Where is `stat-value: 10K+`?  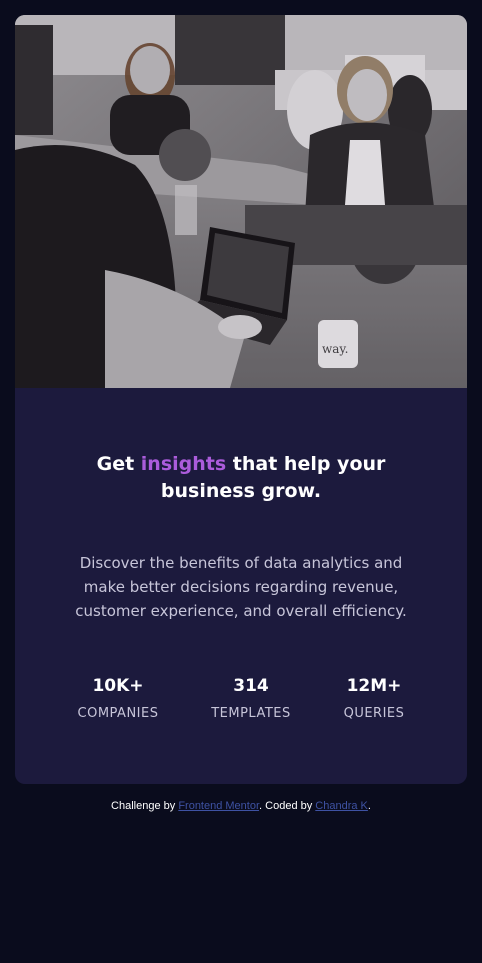
stat-value: 10K+ is located at coordinates (118, 686).